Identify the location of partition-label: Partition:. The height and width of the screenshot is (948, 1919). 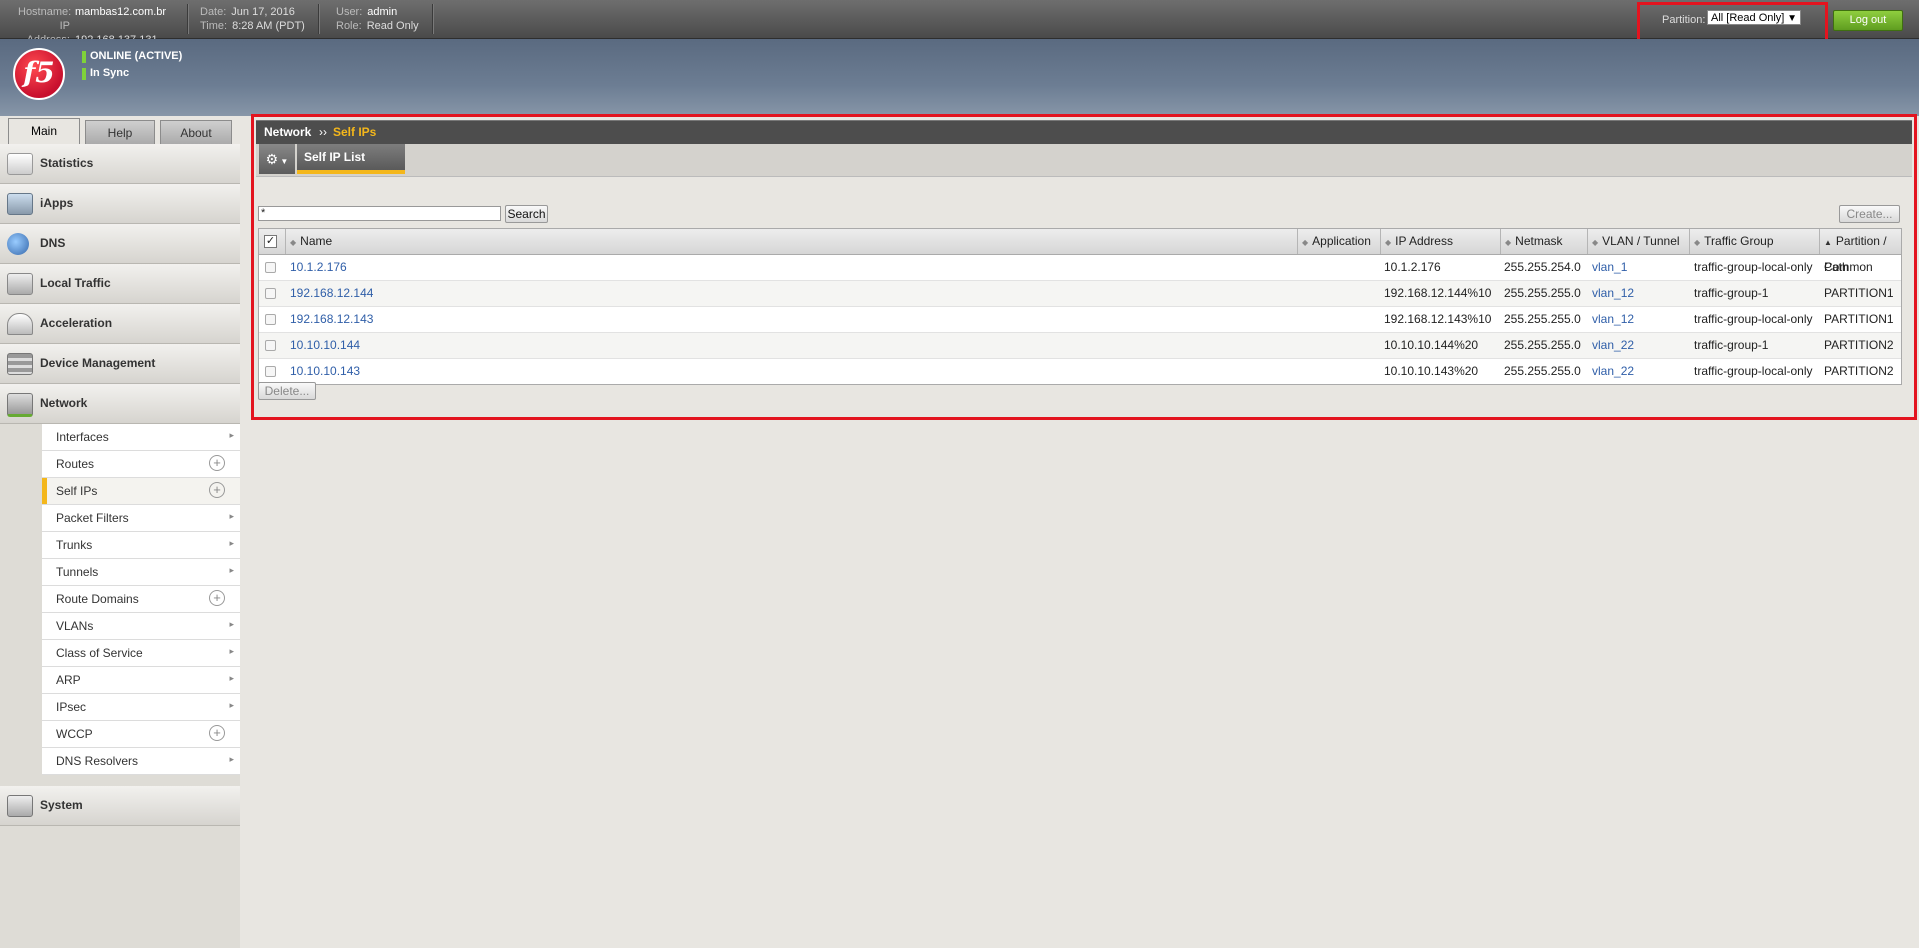
(1684, 20).